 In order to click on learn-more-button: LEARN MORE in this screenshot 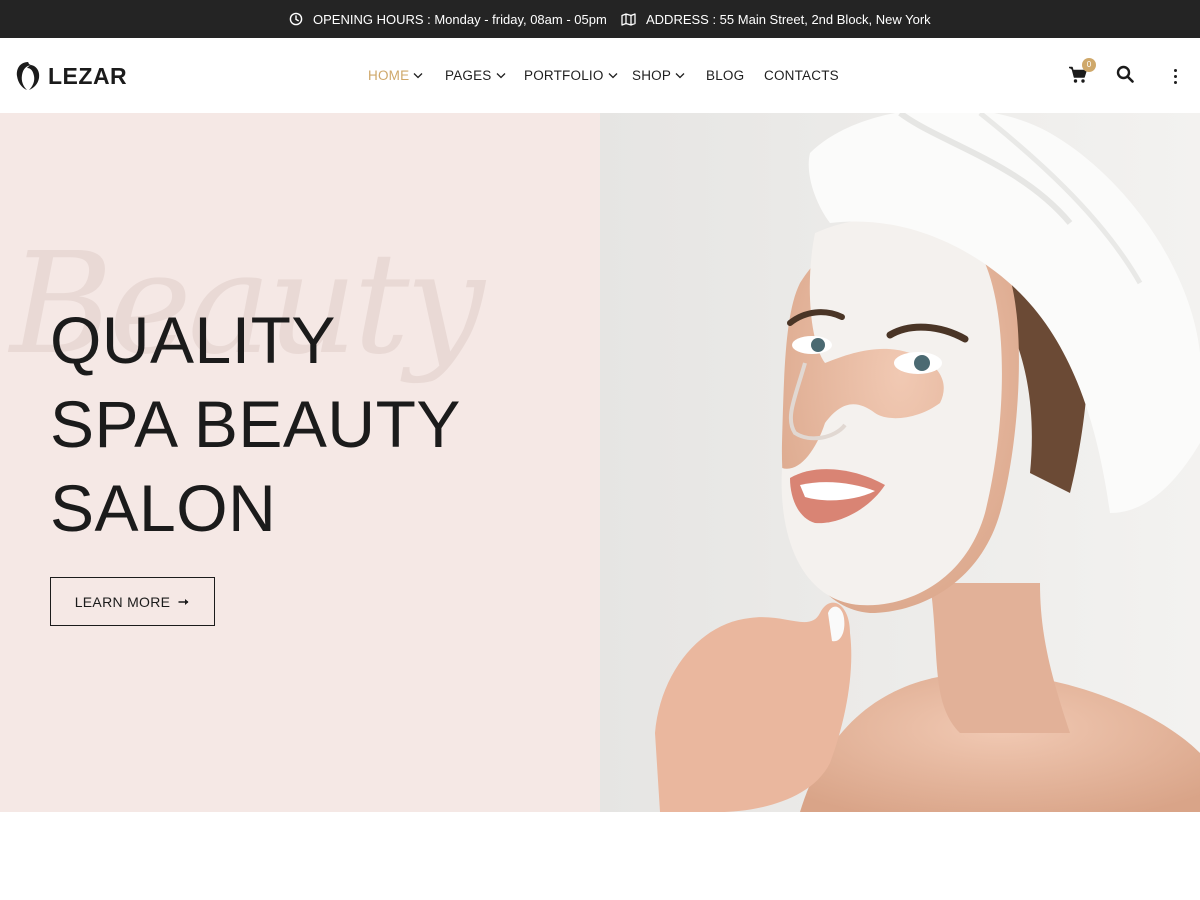, I will do `click(132, 601)`.